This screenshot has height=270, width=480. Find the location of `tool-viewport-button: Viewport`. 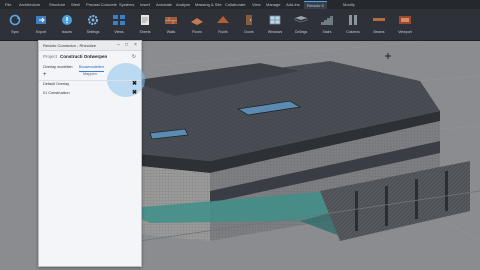

tool-viewport-button: Viewport is located at coordinates (405, 25).